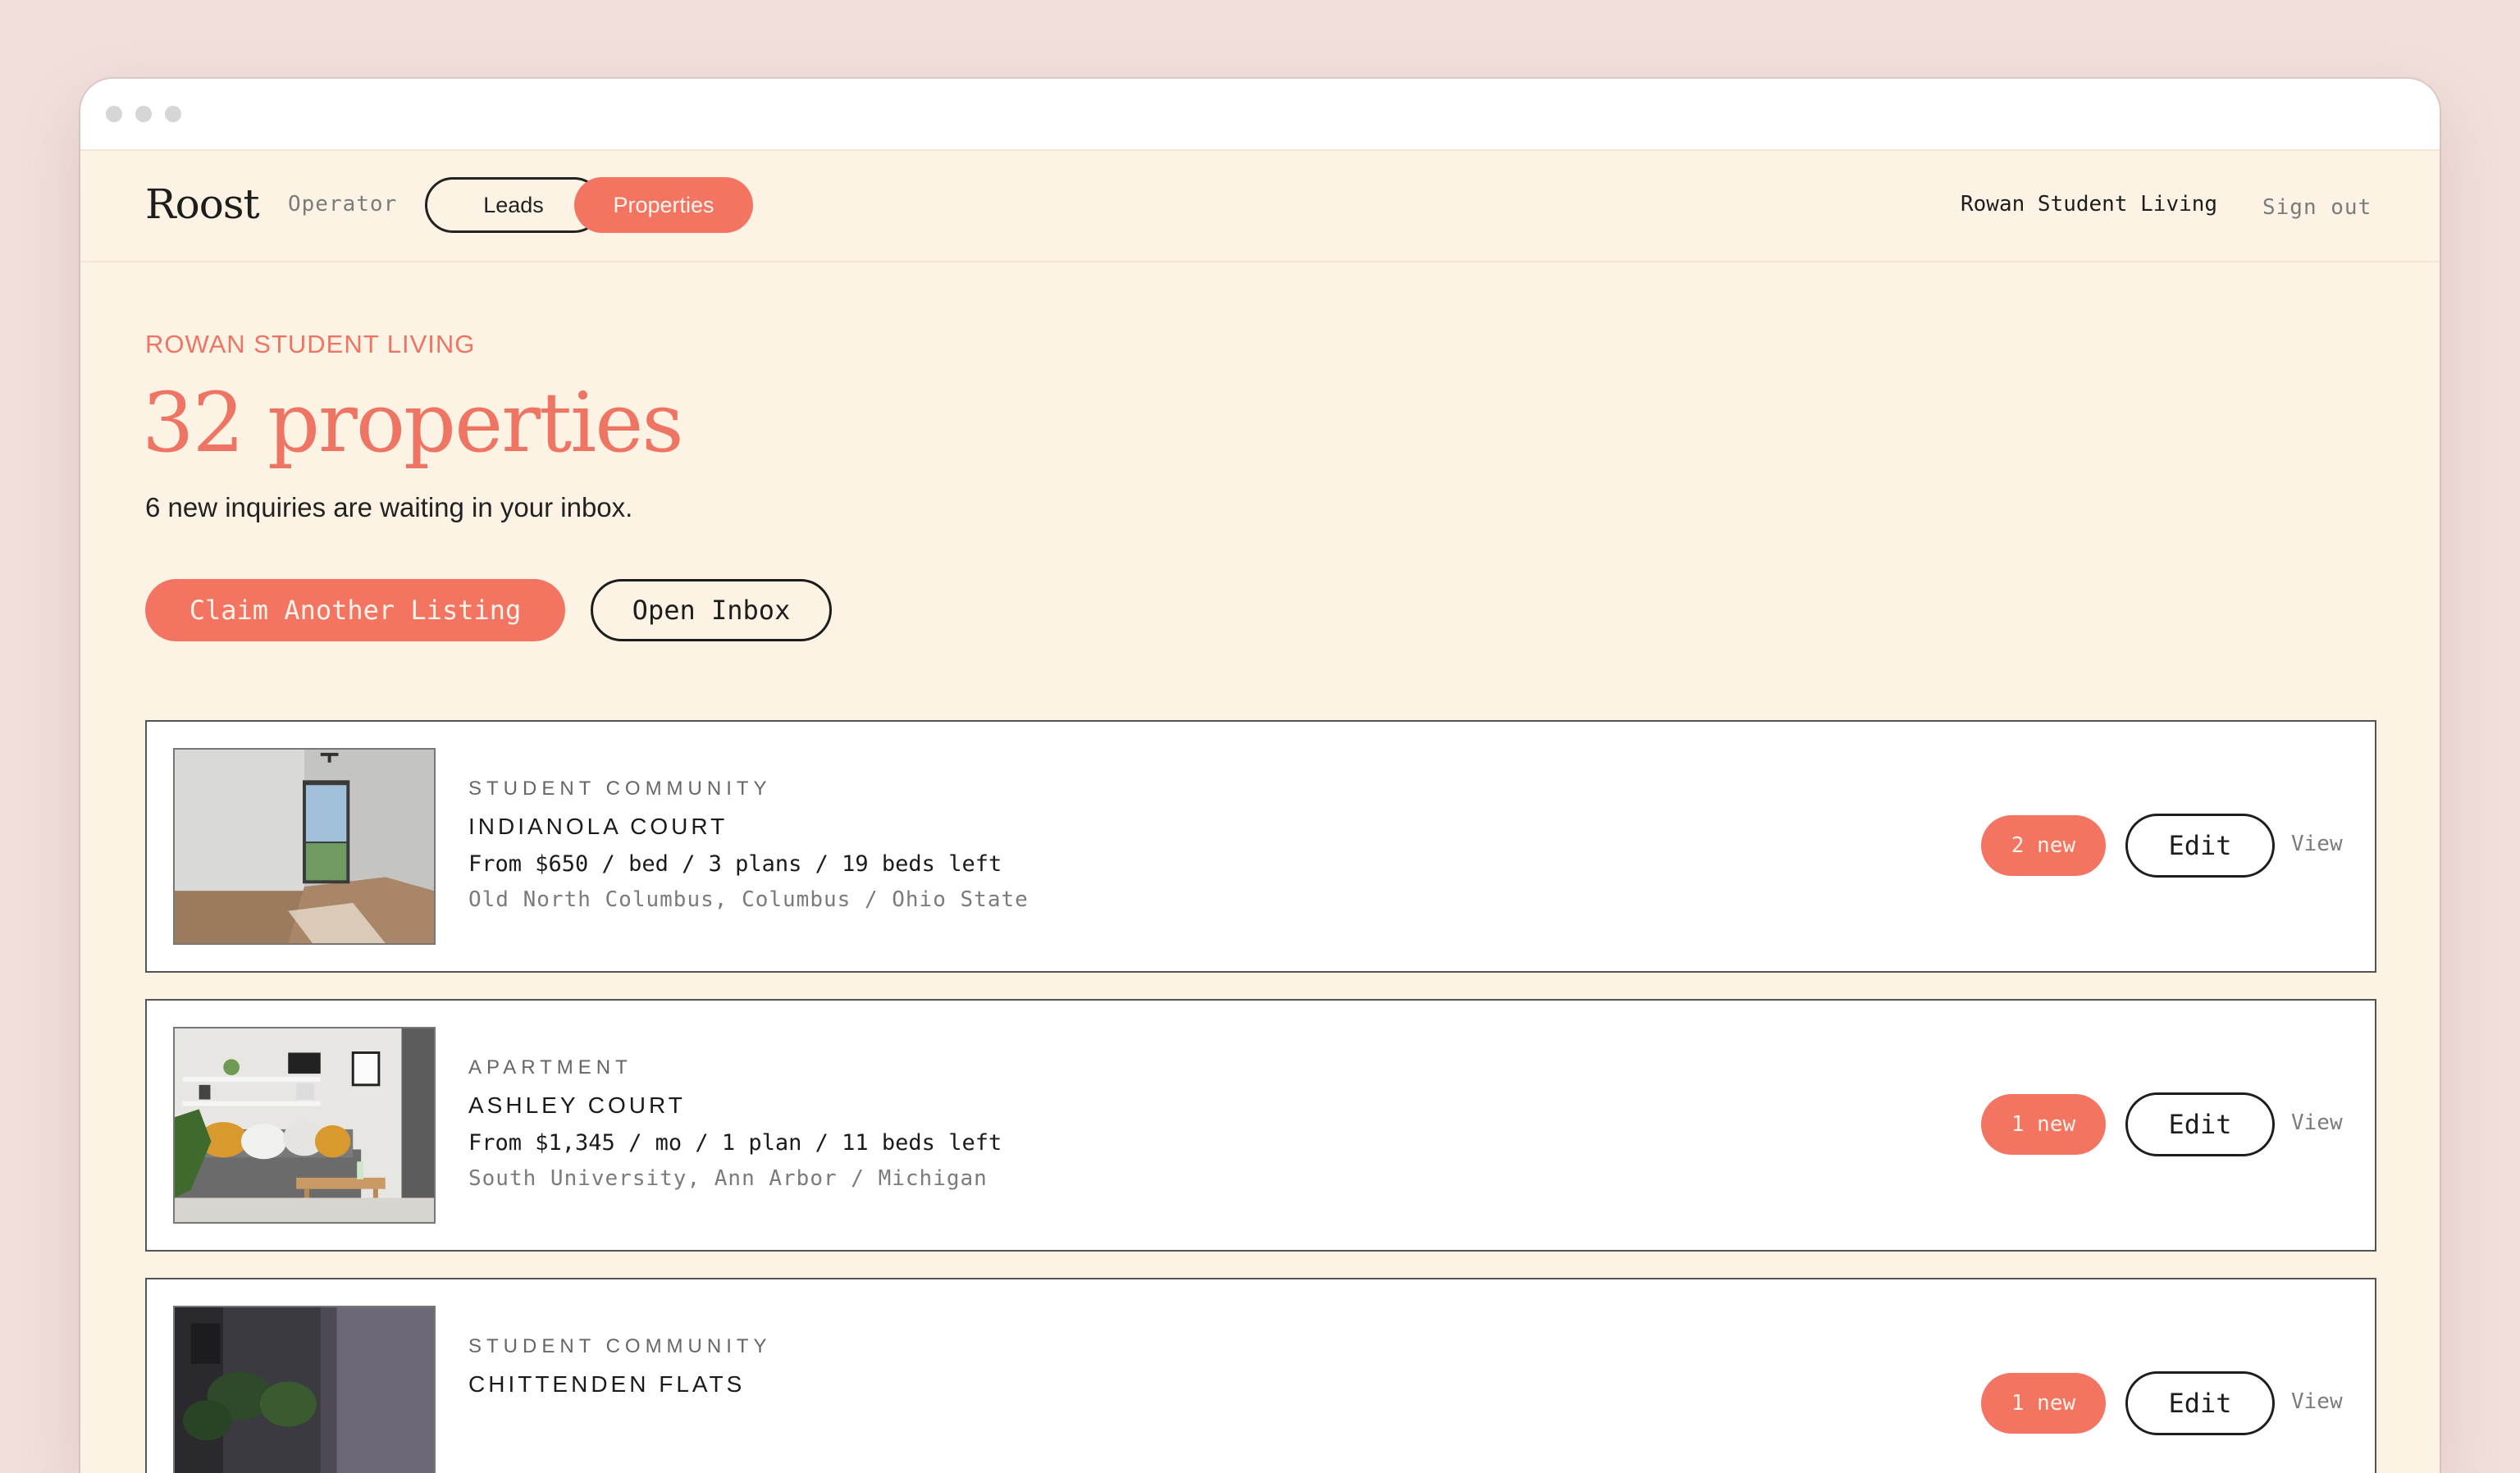  I want to click on window-close-dot, so click(114, 114).